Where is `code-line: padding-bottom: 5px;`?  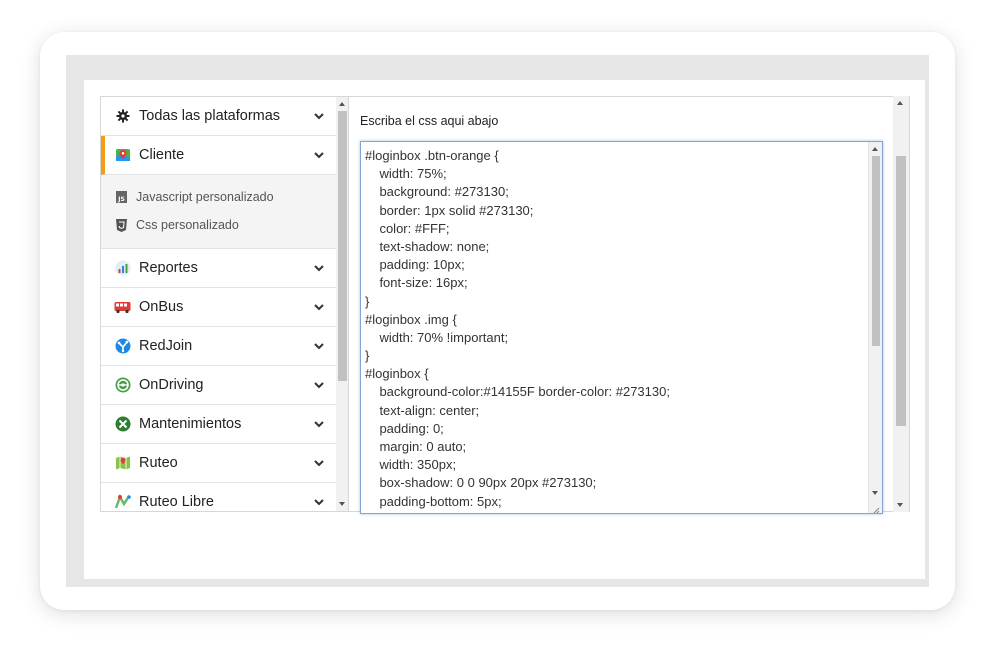
code-line: padding-bottom: 5px; is located at coordinates (433, 501).